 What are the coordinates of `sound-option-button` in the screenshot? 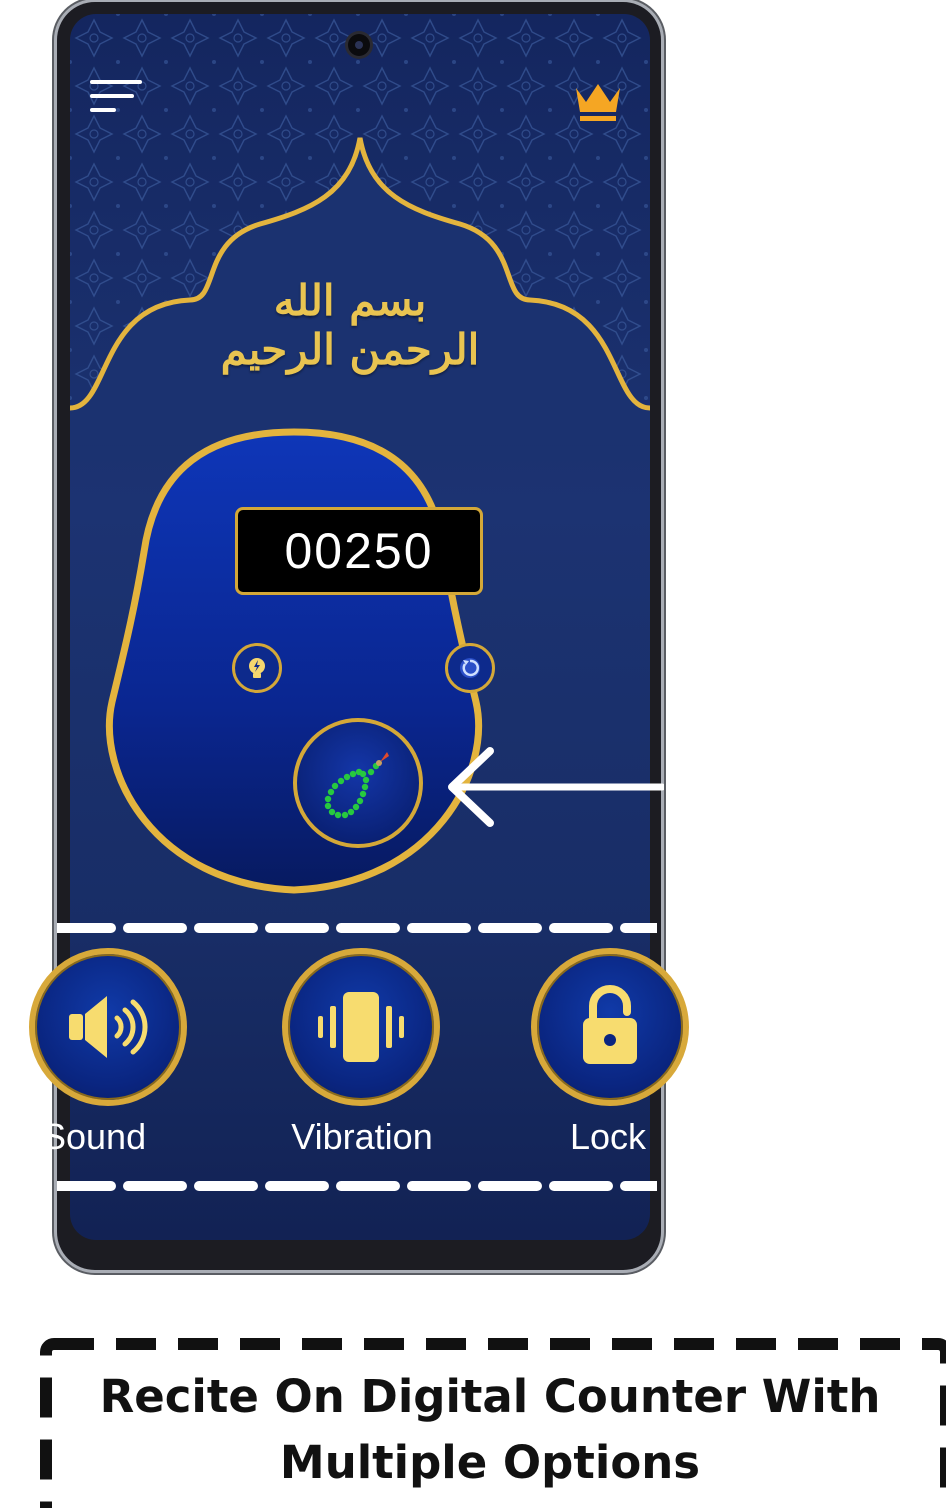 It's located at (108, 1027).